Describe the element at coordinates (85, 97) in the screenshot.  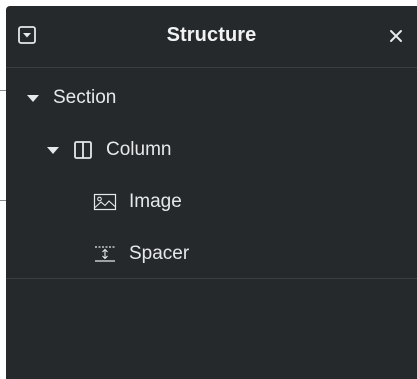
I see `tree-item-label: Section` at that location.